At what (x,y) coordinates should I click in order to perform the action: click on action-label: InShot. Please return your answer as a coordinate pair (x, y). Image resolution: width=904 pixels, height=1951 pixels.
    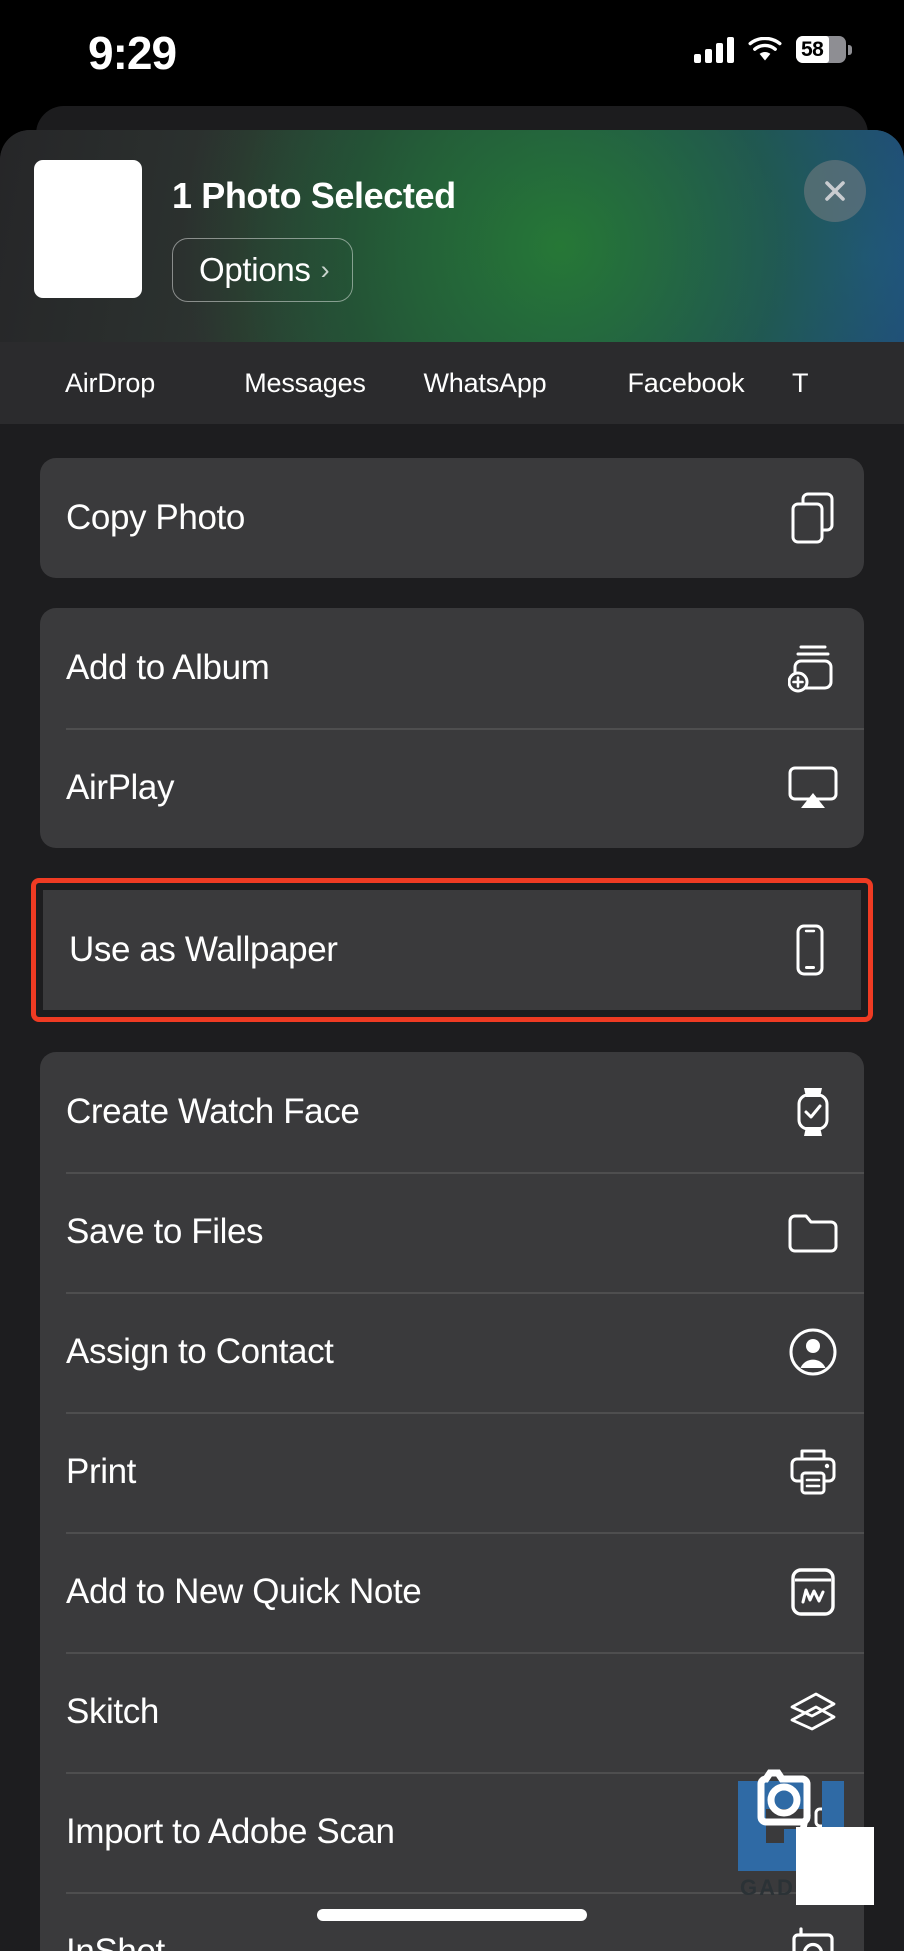
    Looking at the image, I should click on (115, 1941).